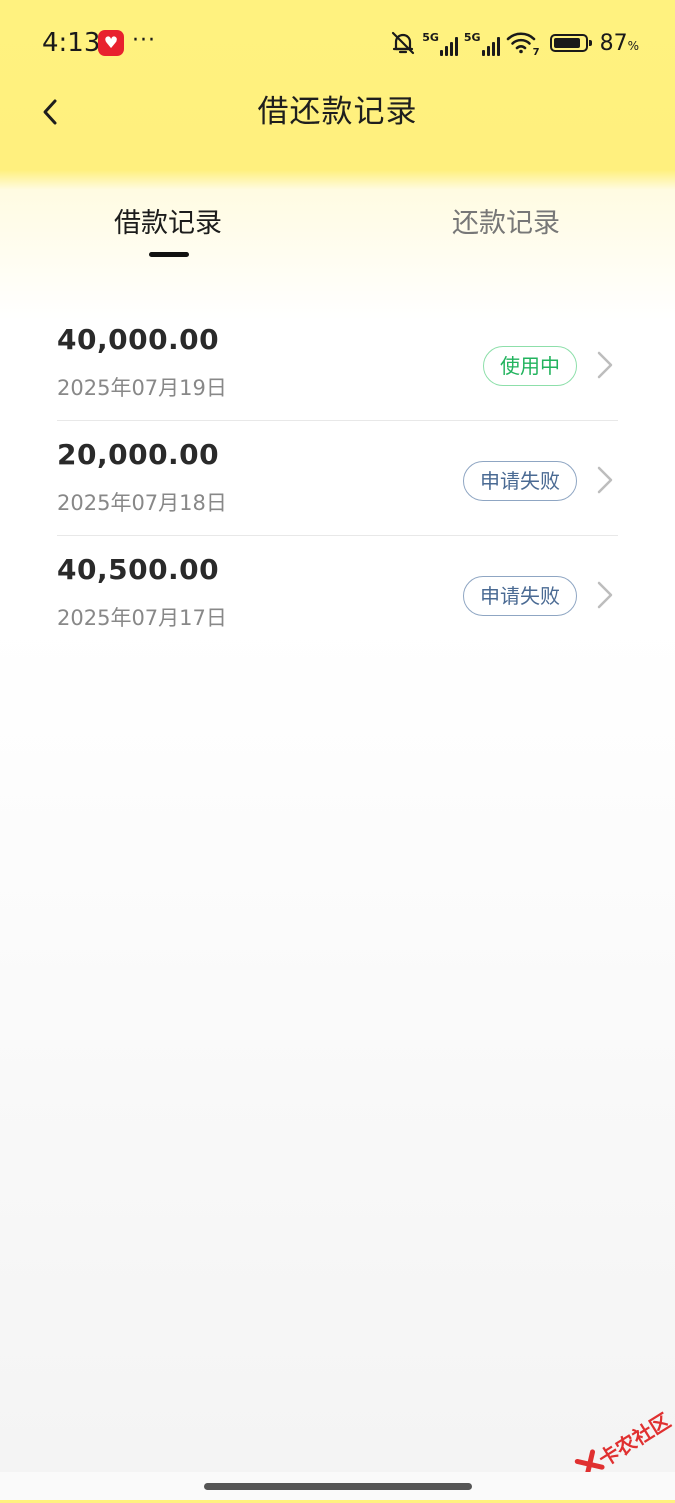 This screenshot has height=1503, width=675. What do you see at coordinates (523, 44) in the screenshot?
I see `wifi-icon: 7` at bounding box center [523, 44].